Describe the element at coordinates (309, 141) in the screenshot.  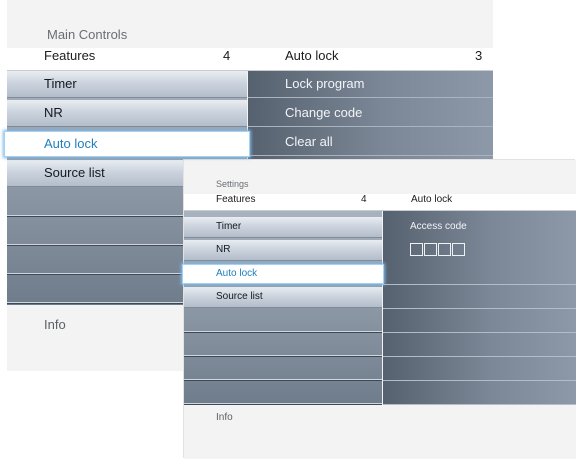
I see `submenu-item-label: Clear all` at that location.